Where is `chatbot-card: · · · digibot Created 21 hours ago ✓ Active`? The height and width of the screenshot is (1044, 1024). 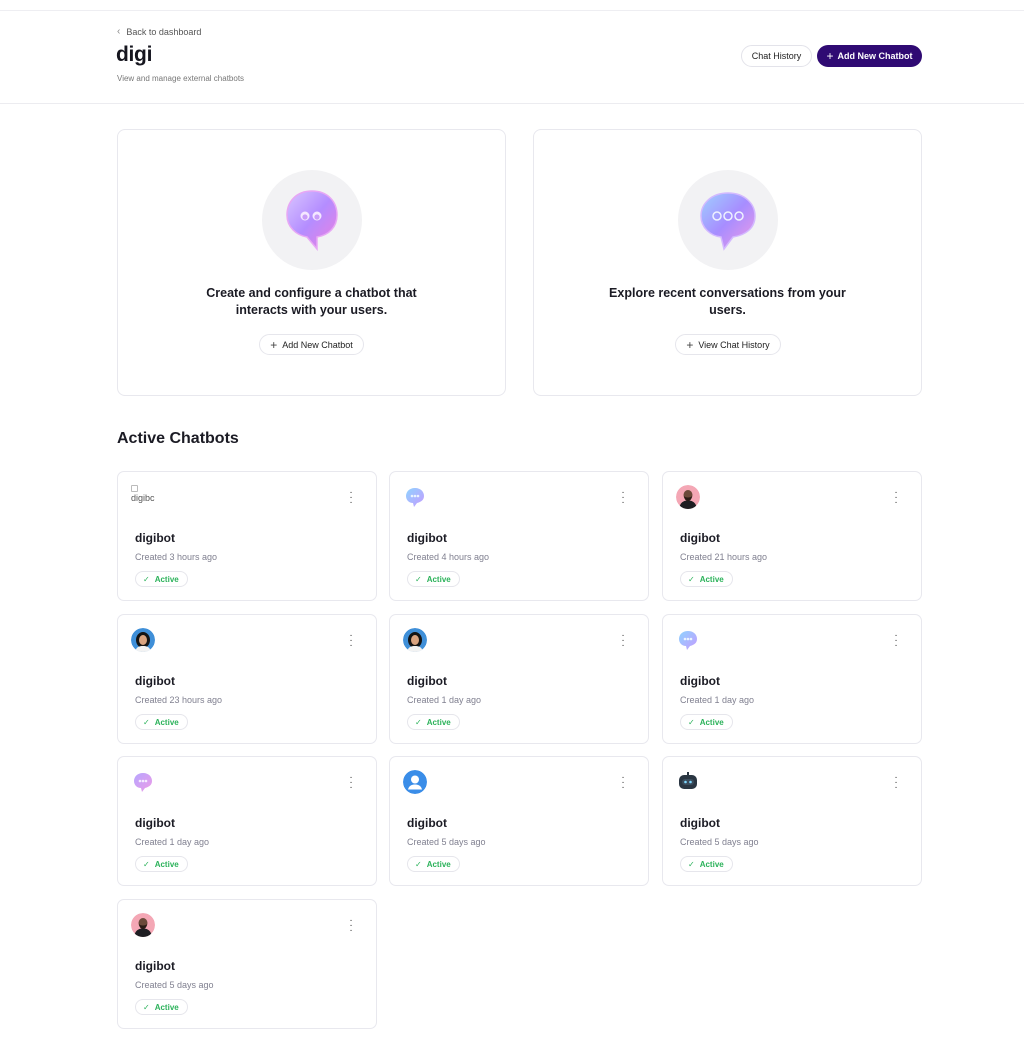
chatbot-card: · · · digibot Created 21 hours ago ✓ Active is located at coordinates (792, 536).